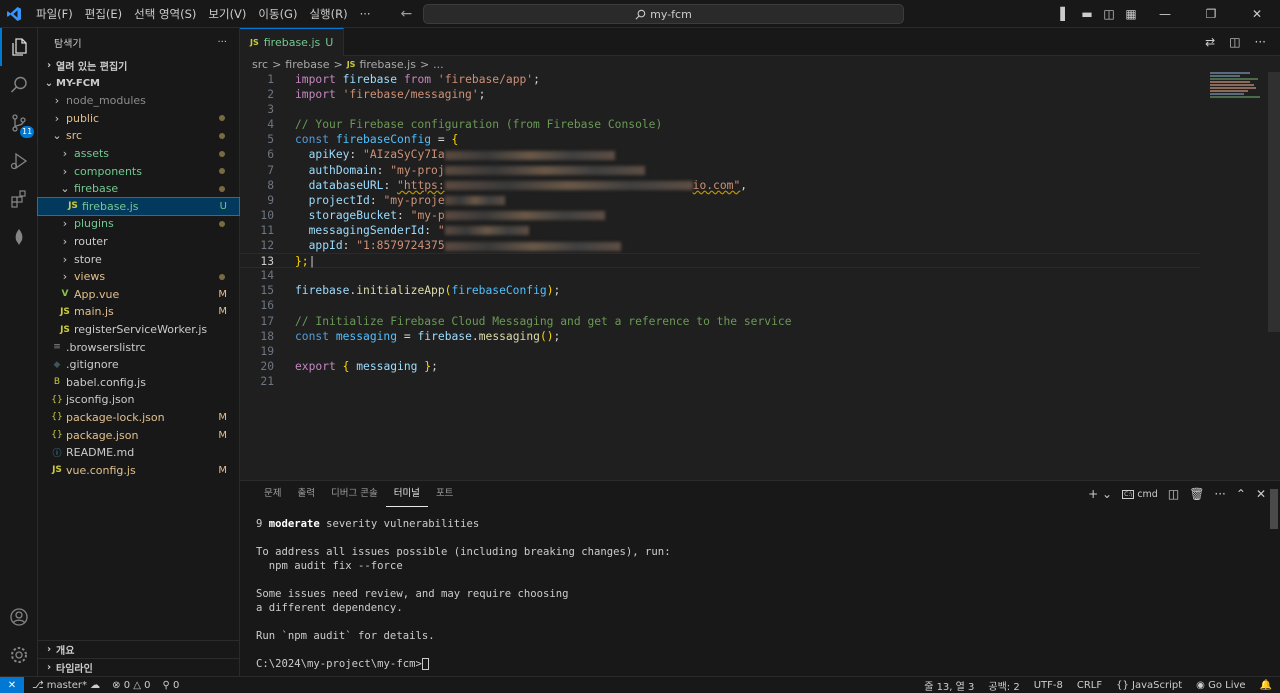 The height and width of the screenshot is (693, 1280). What do you see at coordinates (1165, 14) in the screenshot?
I see `minimize-icon: —` at bounding box center [1165, 14].